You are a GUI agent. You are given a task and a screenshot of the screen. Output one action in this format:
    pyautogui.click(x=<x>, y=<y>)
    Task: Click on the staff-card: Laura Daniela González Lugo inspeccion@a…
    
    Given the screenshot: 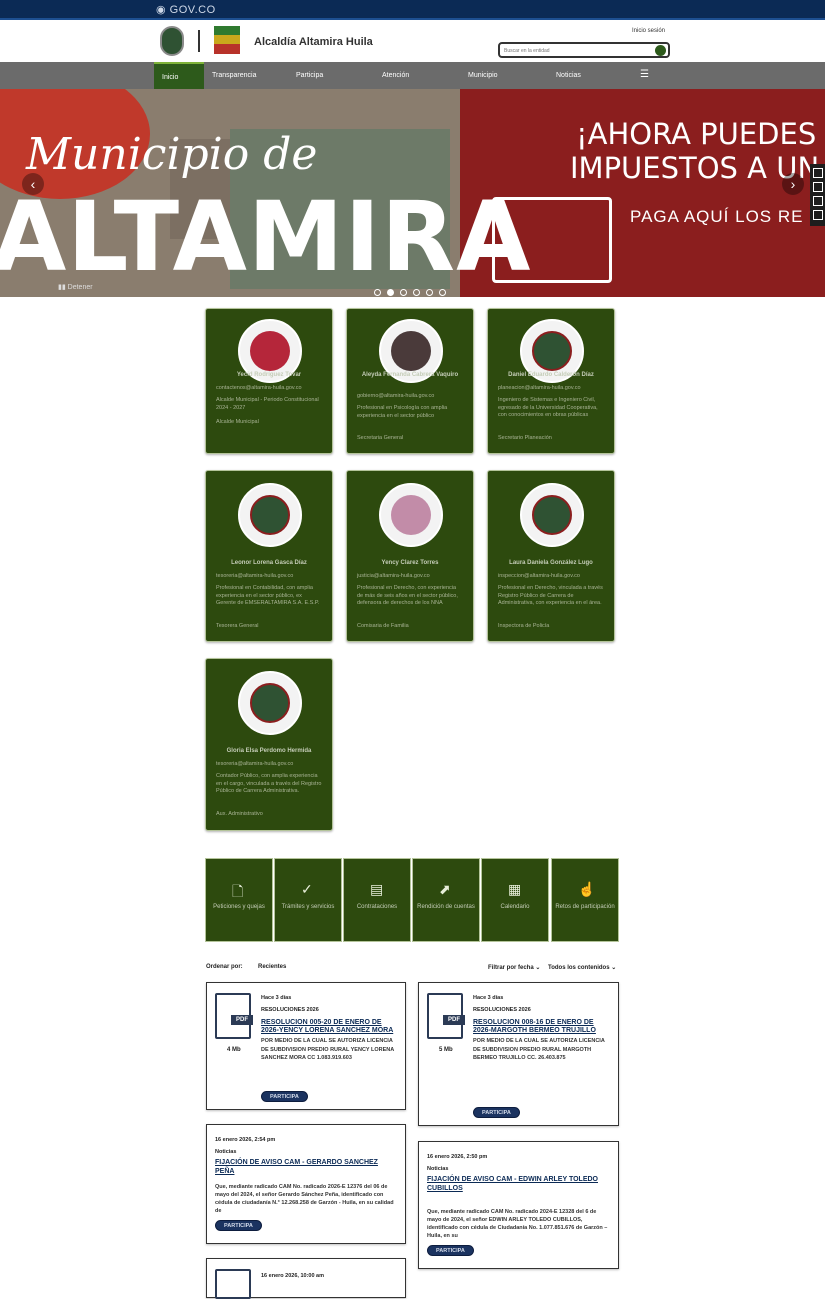 What is the action you would take?
    pyautogui.click(x=551, y=556)
    